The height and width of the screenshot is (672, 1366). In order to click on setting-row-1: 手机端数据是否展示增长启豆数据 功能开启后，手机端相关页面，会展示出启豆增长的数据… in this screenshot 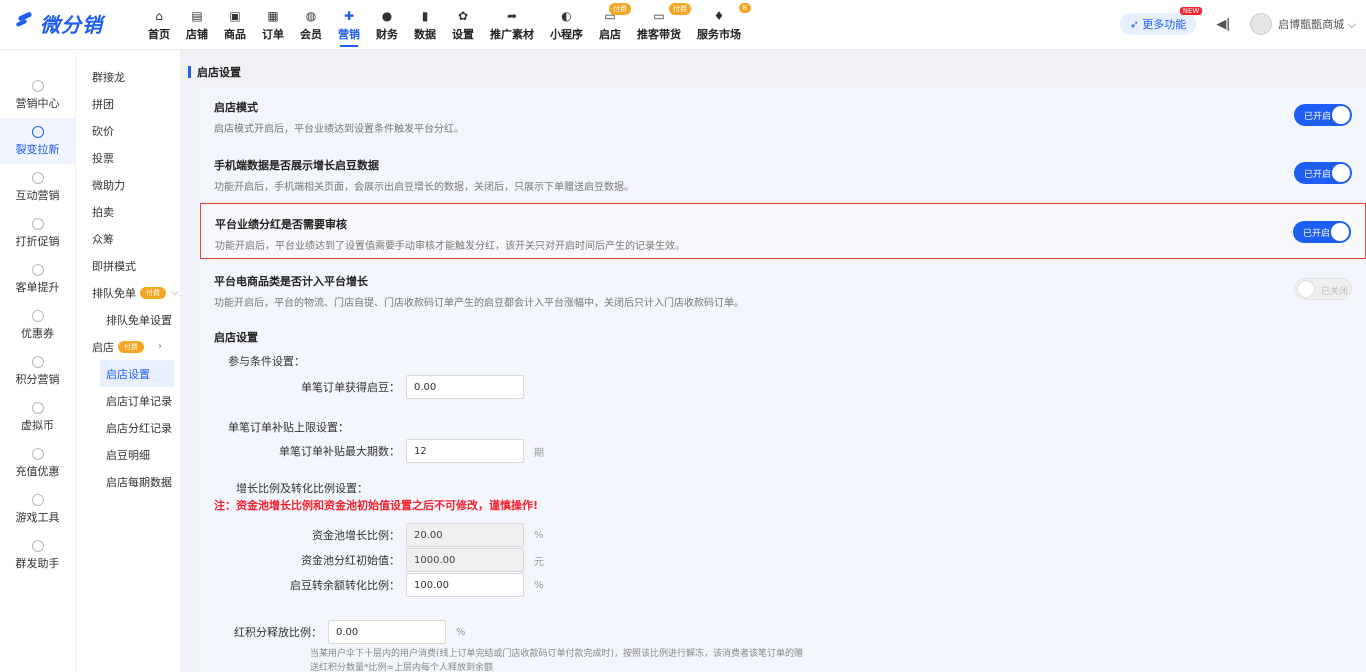, I will do `click(783, 173)`.